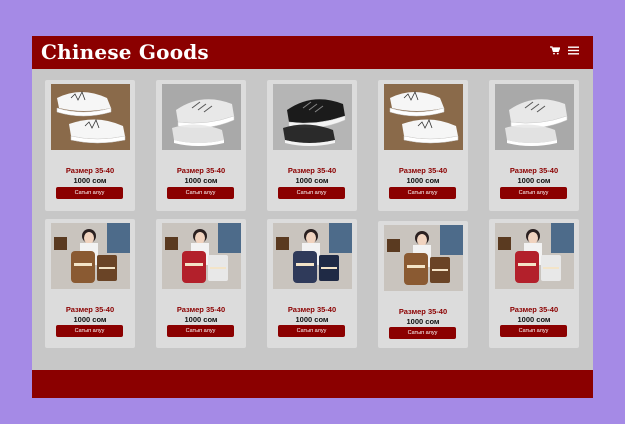 The width and height of the screenshot is (625, 424). I want to click on site-header: Chinese Goods, so click(312, 52).